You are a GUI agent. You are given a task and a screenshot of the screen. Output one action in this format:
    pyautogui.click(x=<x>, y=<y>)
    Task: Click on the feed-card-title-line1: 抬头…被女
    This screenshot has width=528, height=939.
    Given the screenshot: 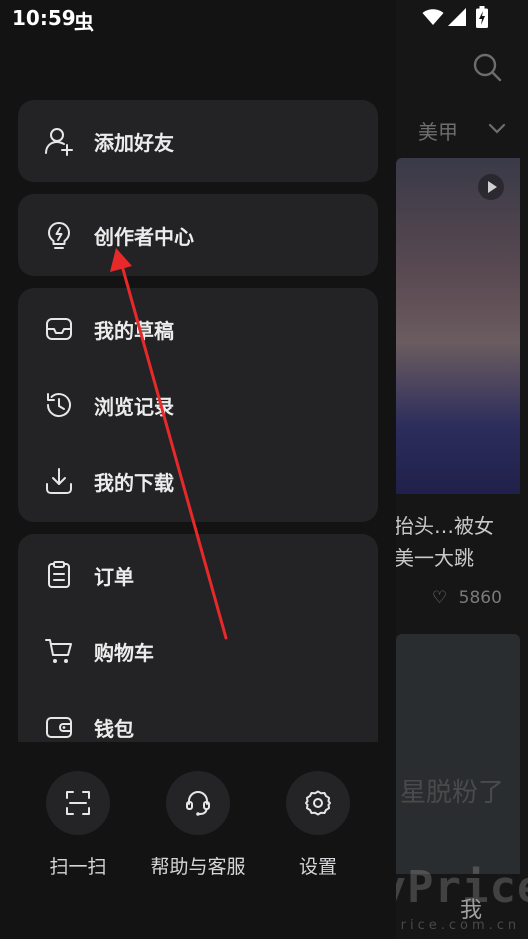 What is the action you would take?
    pyautogui.click(x=444, y=526)
    